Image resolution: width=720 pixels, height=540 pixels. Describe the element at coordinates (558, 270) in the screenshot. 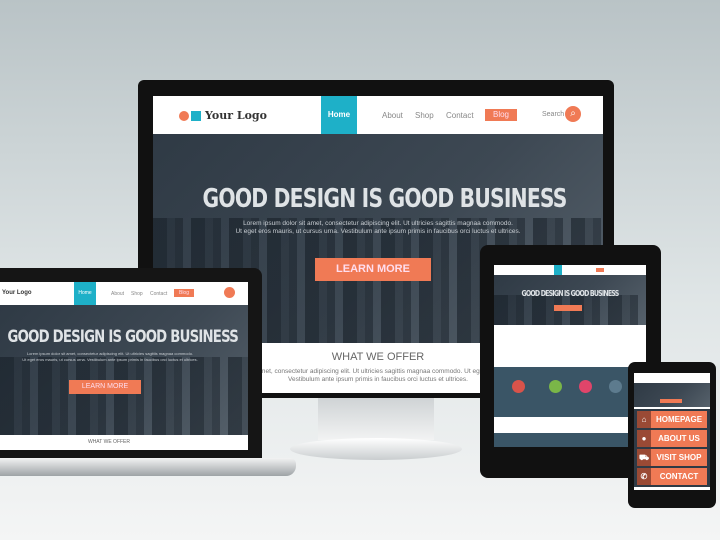

I see `tablet-nav-home` at that location.